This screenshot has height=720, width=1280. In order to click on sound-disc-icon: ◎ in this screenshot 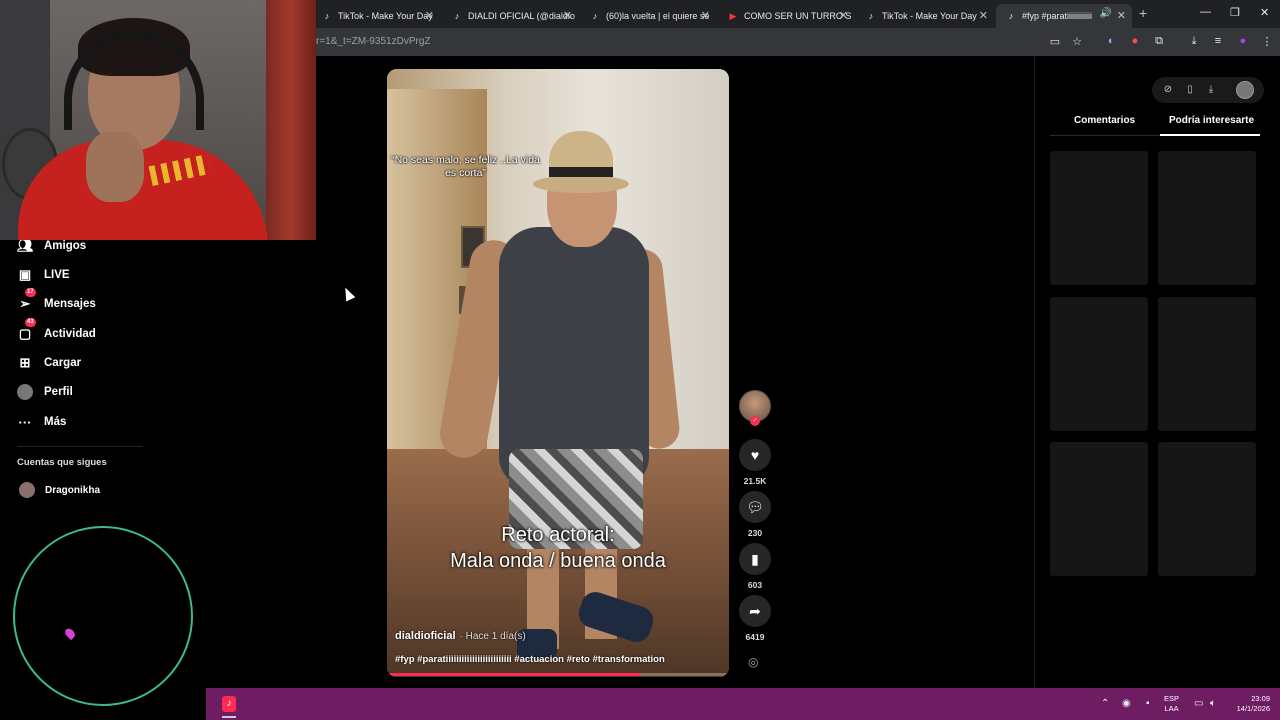, I will do `click(753, 662)`.